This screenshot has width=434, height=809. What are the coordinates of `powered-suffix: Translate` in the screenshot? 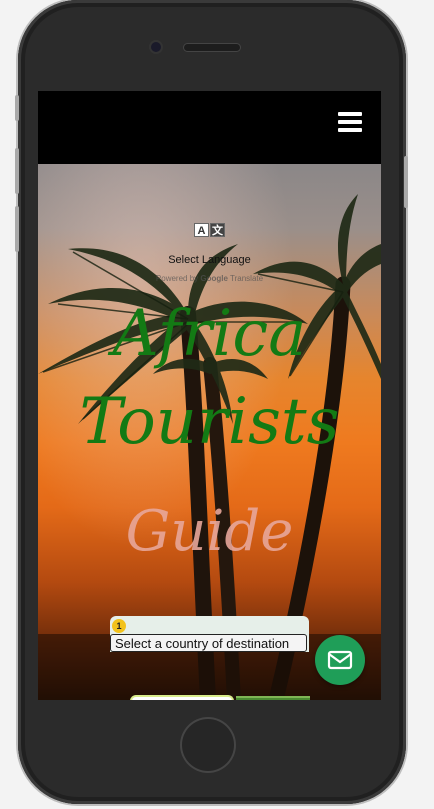 It's located at (247, 278).